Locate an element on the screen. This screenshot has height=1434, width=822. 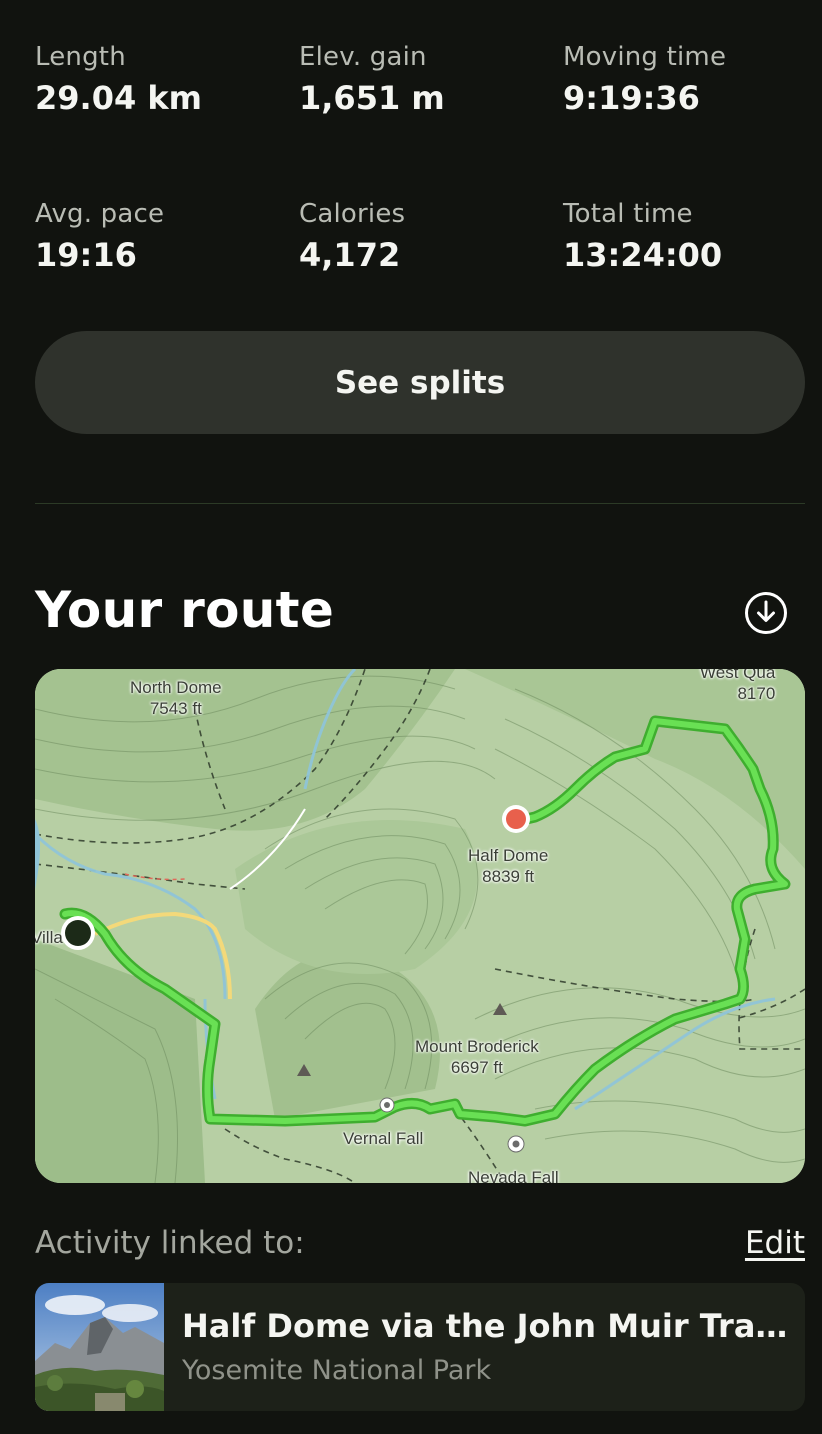
stat-value: 9:19:36 is located at coordinates (631, 98).